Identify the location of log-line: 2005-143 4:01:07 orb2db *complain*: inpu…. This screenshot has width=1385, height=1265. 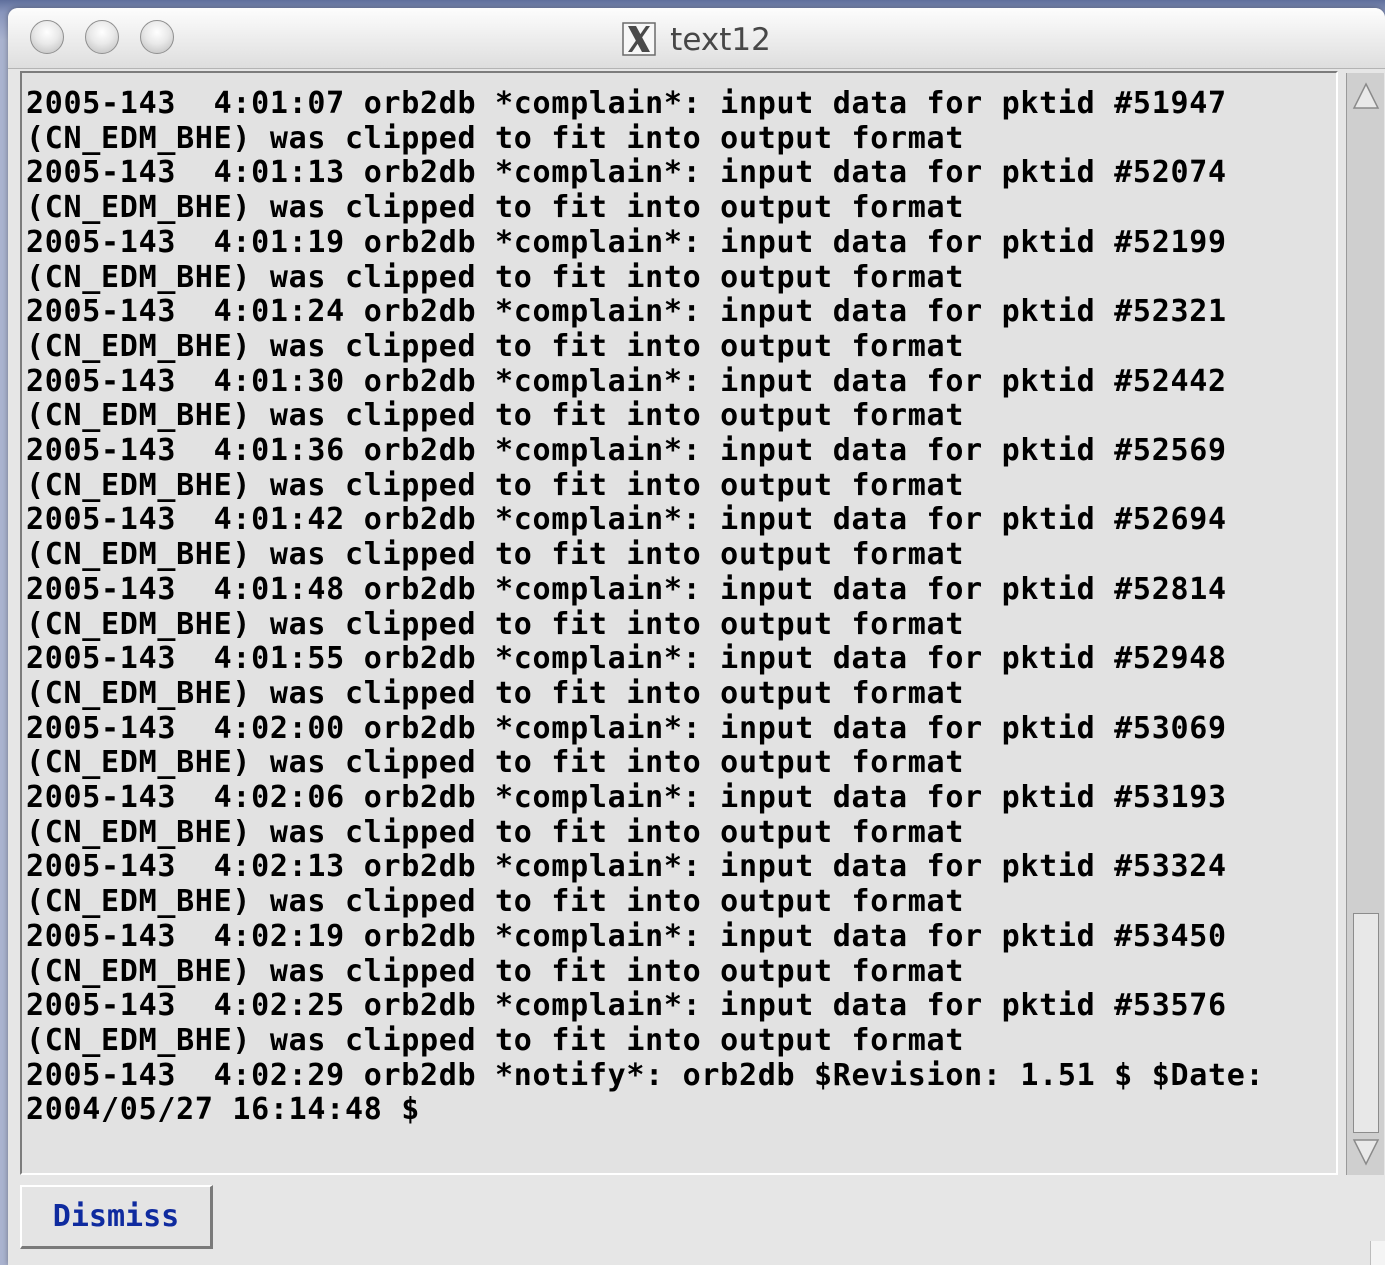
(626, 103).